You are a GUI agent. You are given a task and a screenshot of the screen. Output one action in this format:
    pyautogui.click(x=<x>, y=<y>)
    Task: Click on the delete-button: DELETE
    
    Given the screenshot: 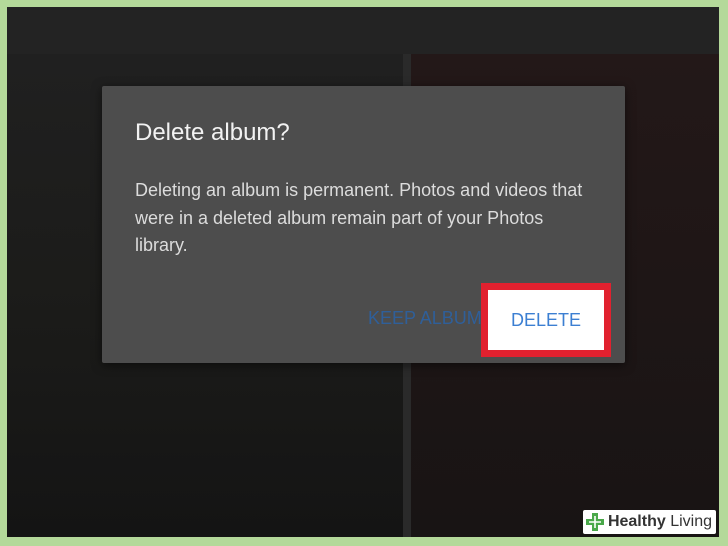 What is the action you would take?
    pyautogui.click(x=546, y=320)
    